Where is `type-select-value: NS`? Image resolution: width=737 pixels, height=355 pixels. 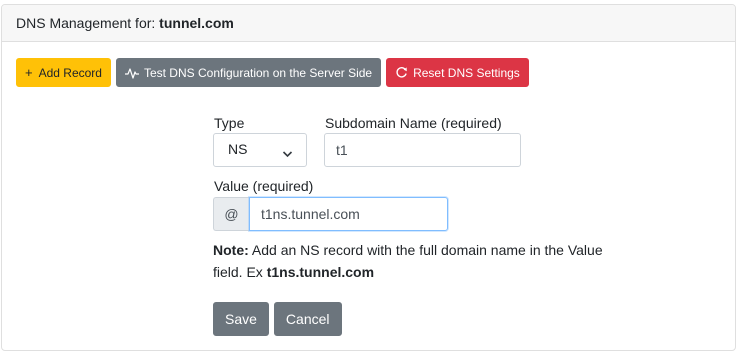
type-select-value: NS is located at coordinates (238, 149).